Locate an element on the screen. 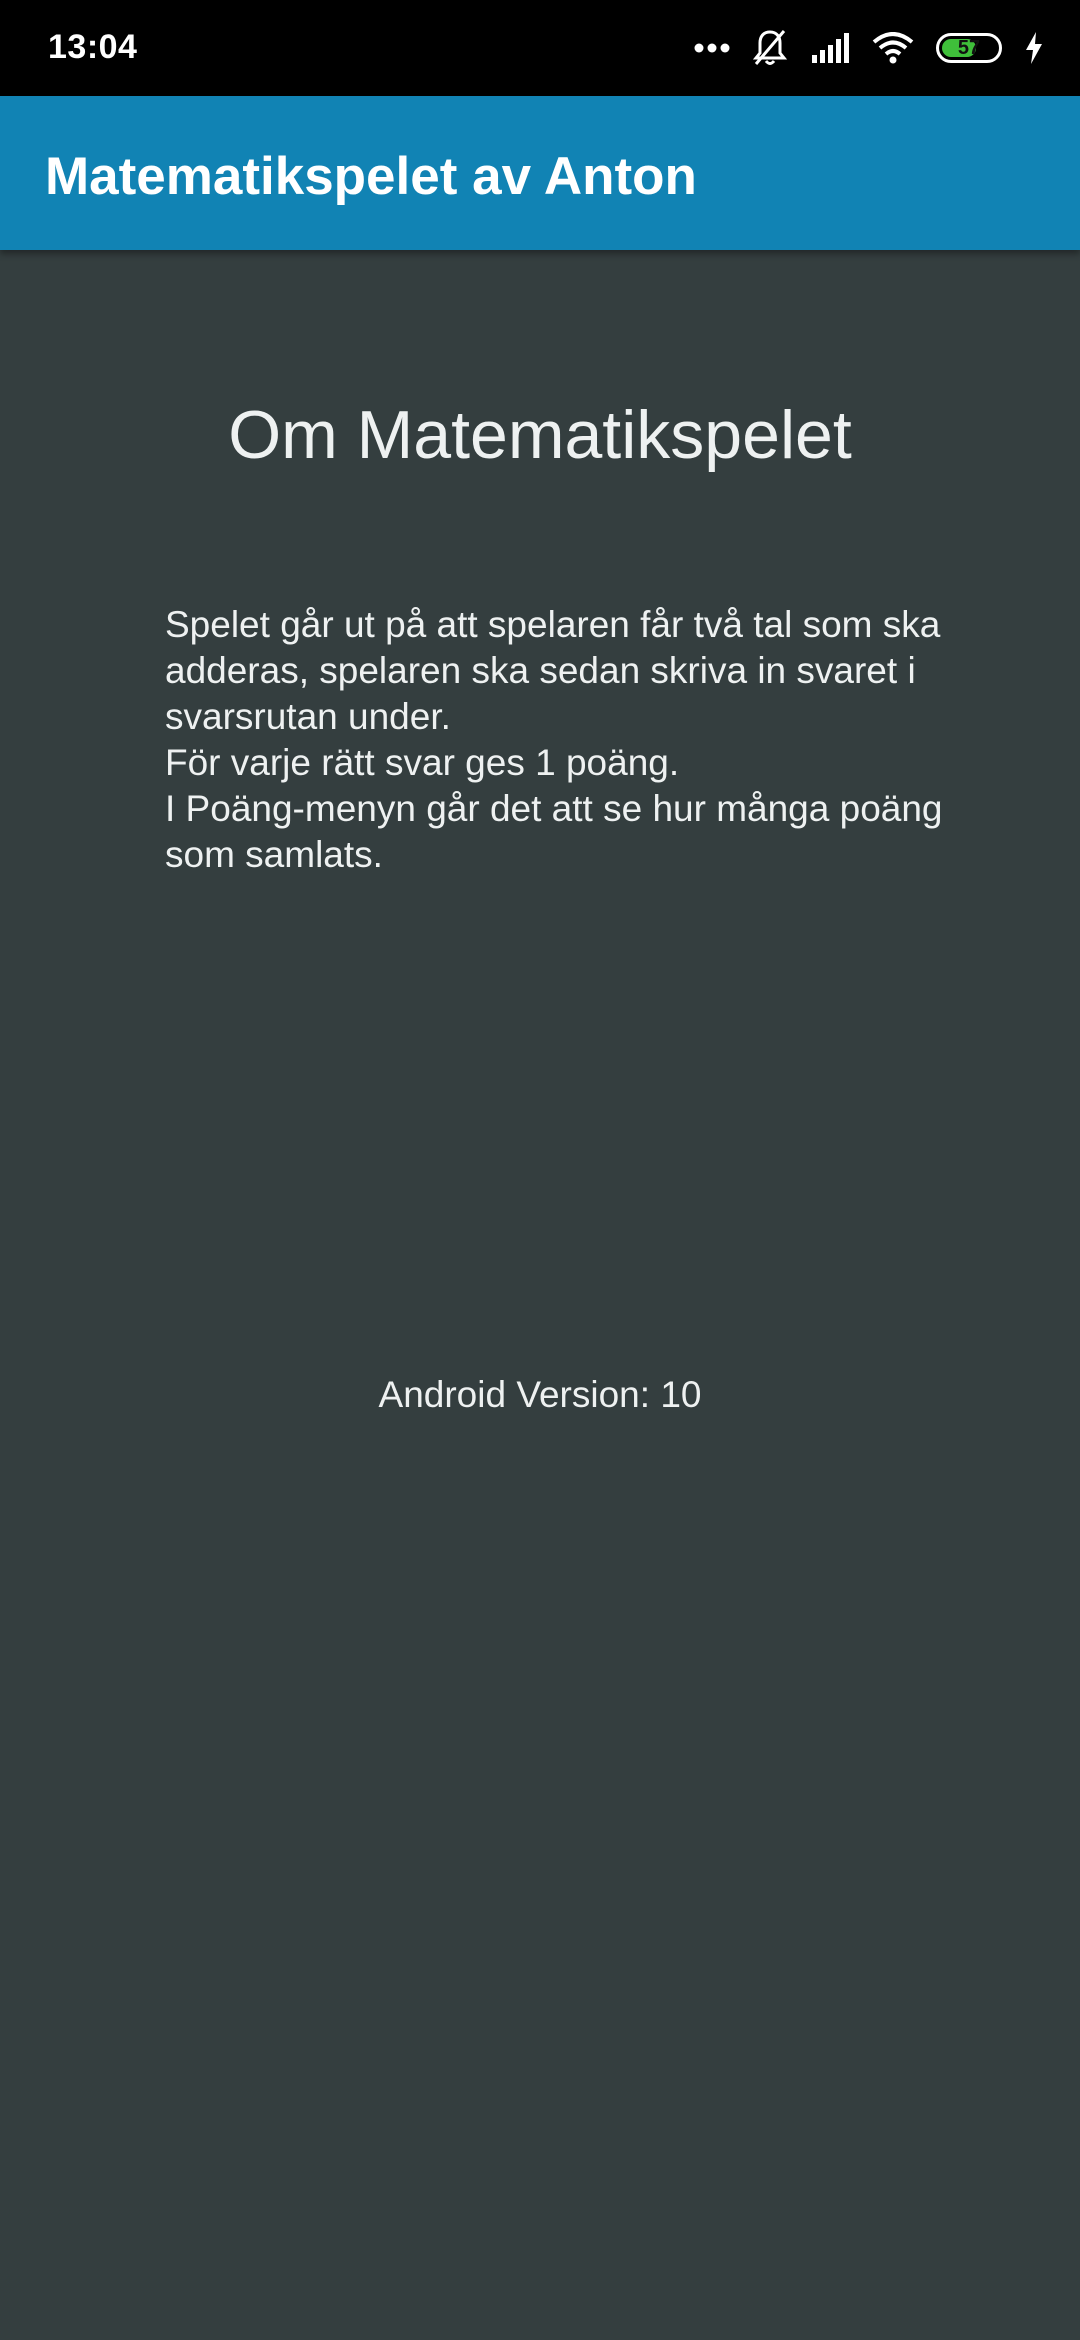 The image size is (1080, 2340). app-bar: Matematikspelet av Anton is located at coordinates (540, 173).